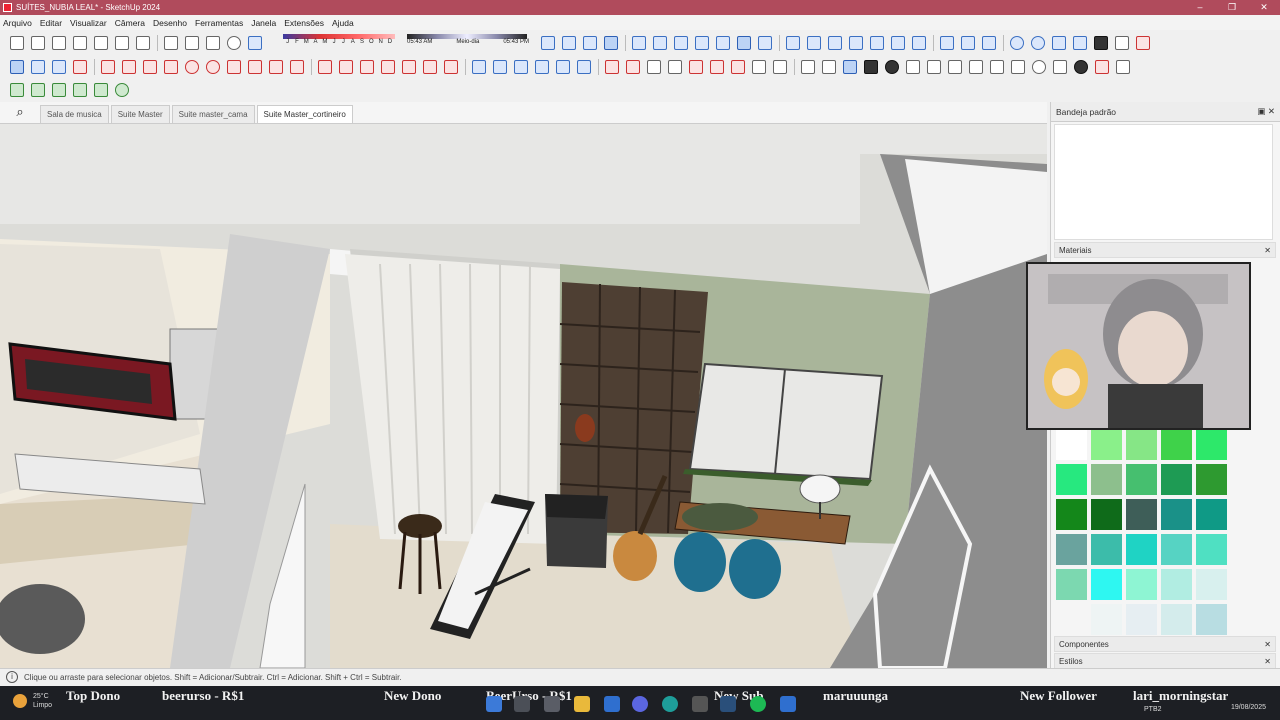 This screenshot has width=1280, height=720. What do you see at coordinates (38, 67) in the screenshot?
I see `lasso-icon` at bounding box center [38, 67].